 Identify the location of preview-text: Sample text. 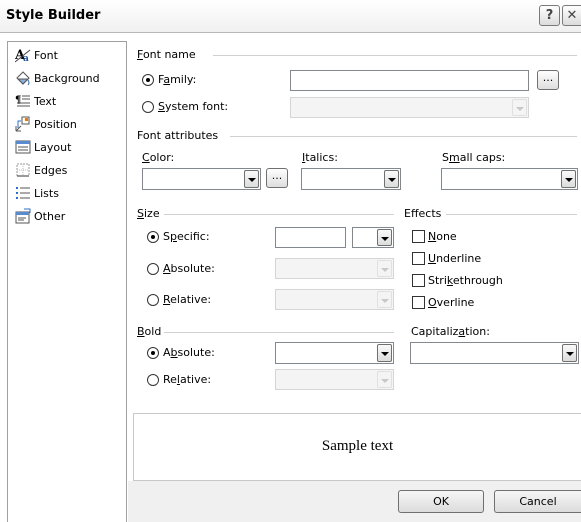
(357, 446).